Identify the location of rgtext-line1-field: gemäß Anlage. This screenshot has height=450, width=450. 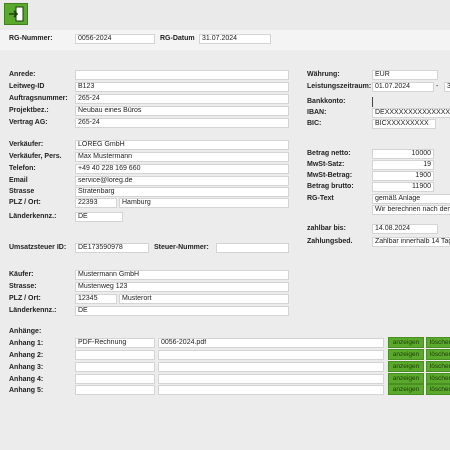
(411, 199).